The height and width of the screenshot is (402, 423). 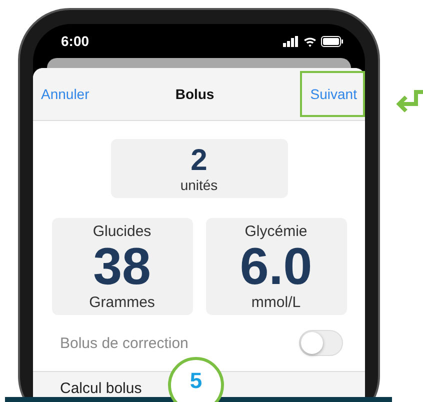 I want to click on wifi-icon, so click(x=310, y=41).